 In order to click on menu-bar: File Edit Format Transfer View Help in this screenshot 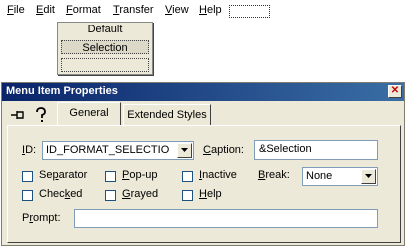, I will do `click(205, 11)`.